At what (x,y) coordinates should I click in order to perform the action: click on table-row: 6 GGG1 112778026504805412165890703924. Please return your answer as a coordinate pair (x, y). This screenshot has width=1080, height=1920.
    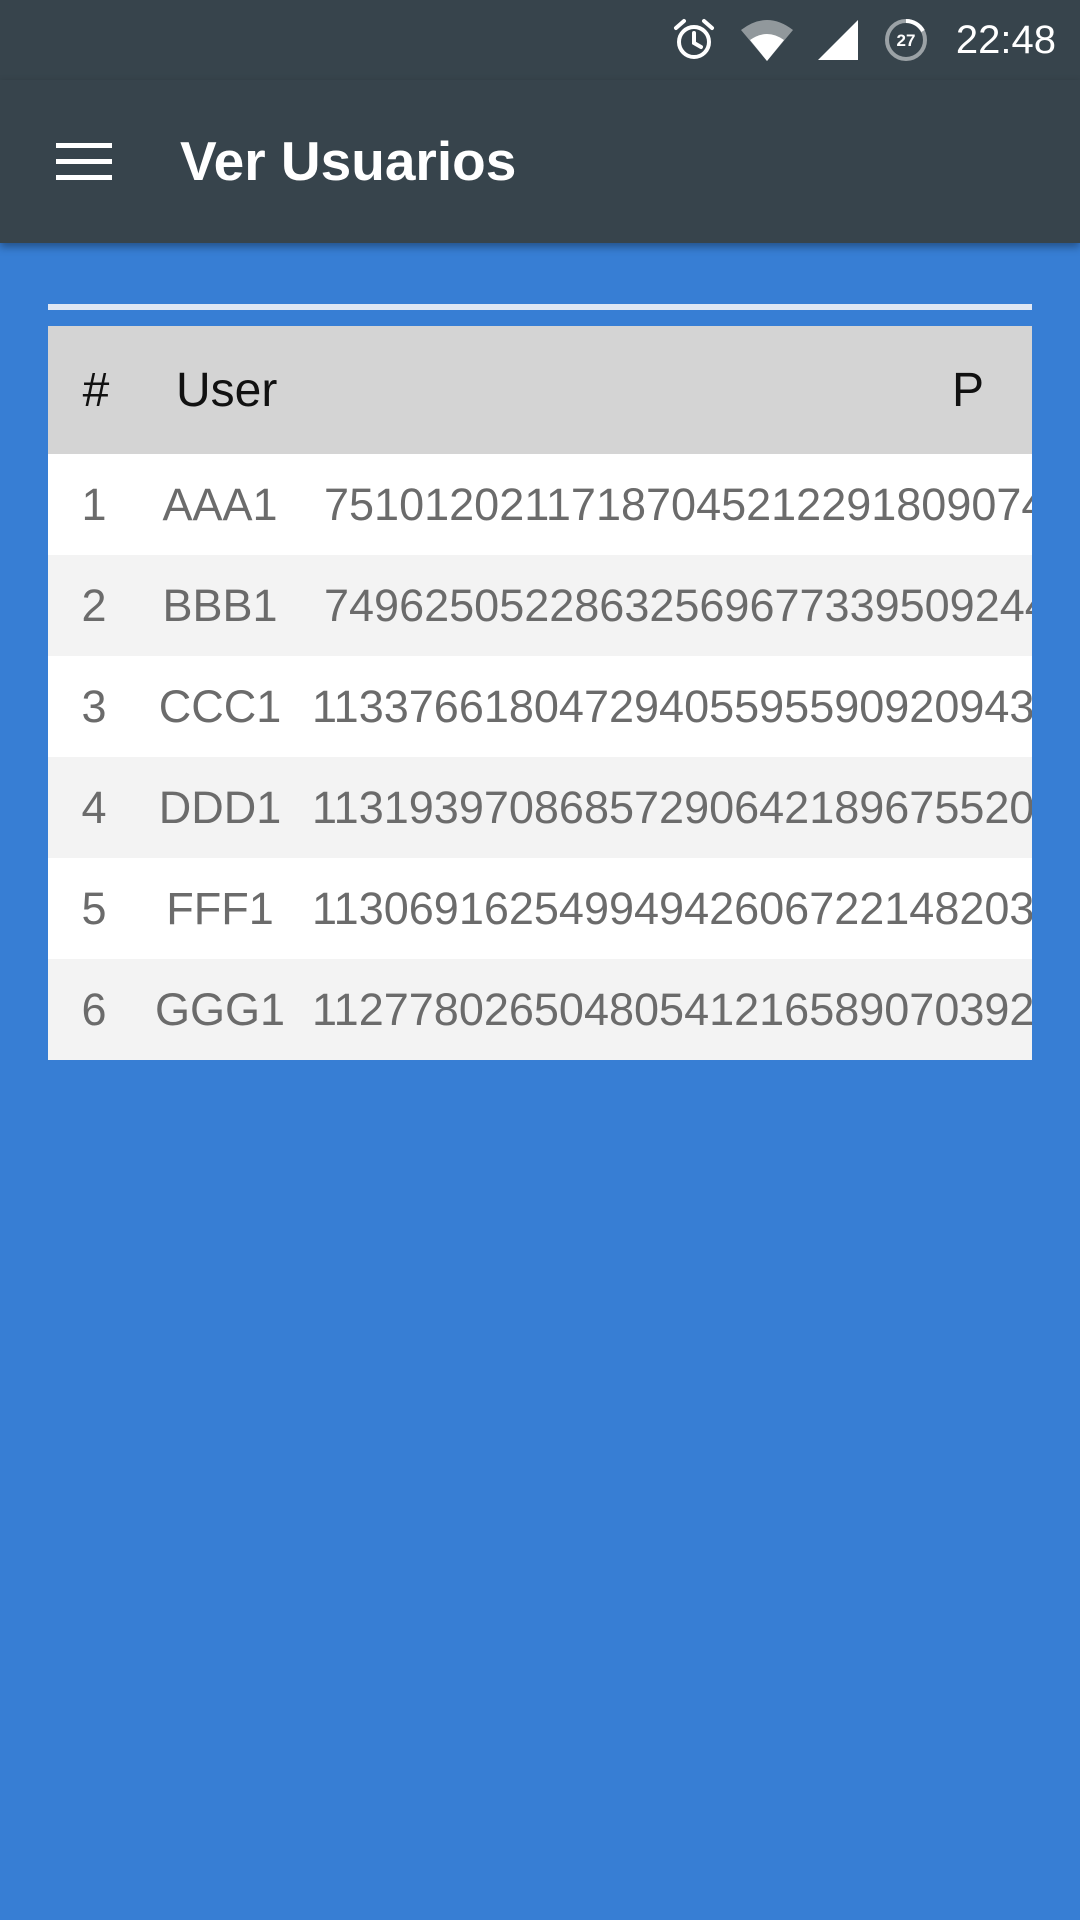
    Looking at the image, I should click on (540, 1009).